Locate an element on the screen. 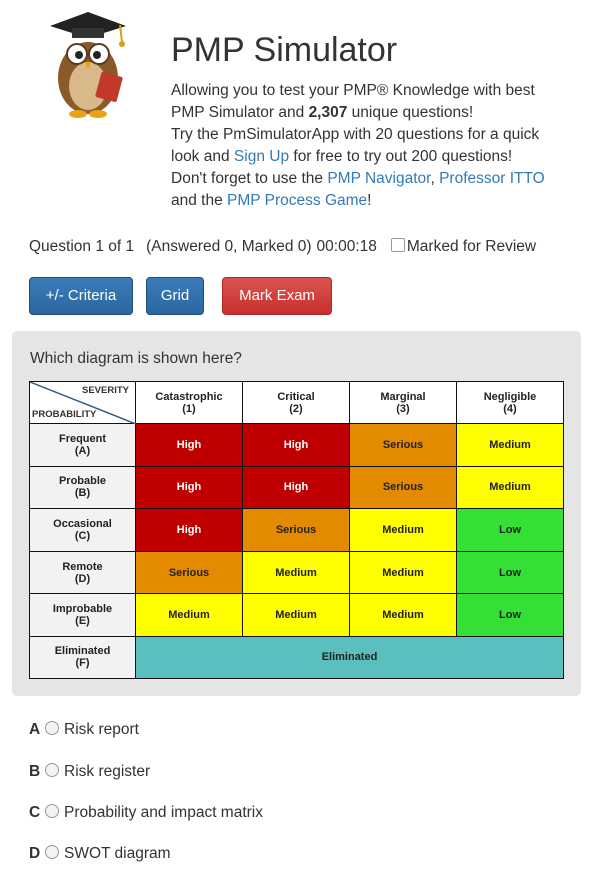 The width and height of the screenshot is (593, 881). severity-name: Negligible is located at coordinates (510, 396).